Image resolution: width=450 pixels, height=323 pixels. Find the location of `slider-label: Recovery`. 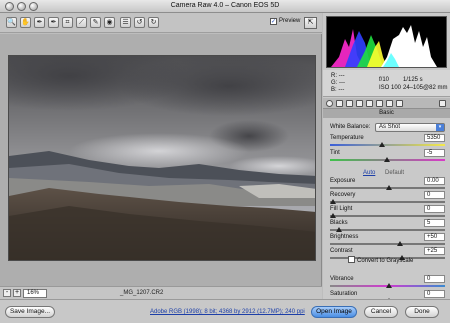

slider-label: Recovery is located at coordinates (343, 195).